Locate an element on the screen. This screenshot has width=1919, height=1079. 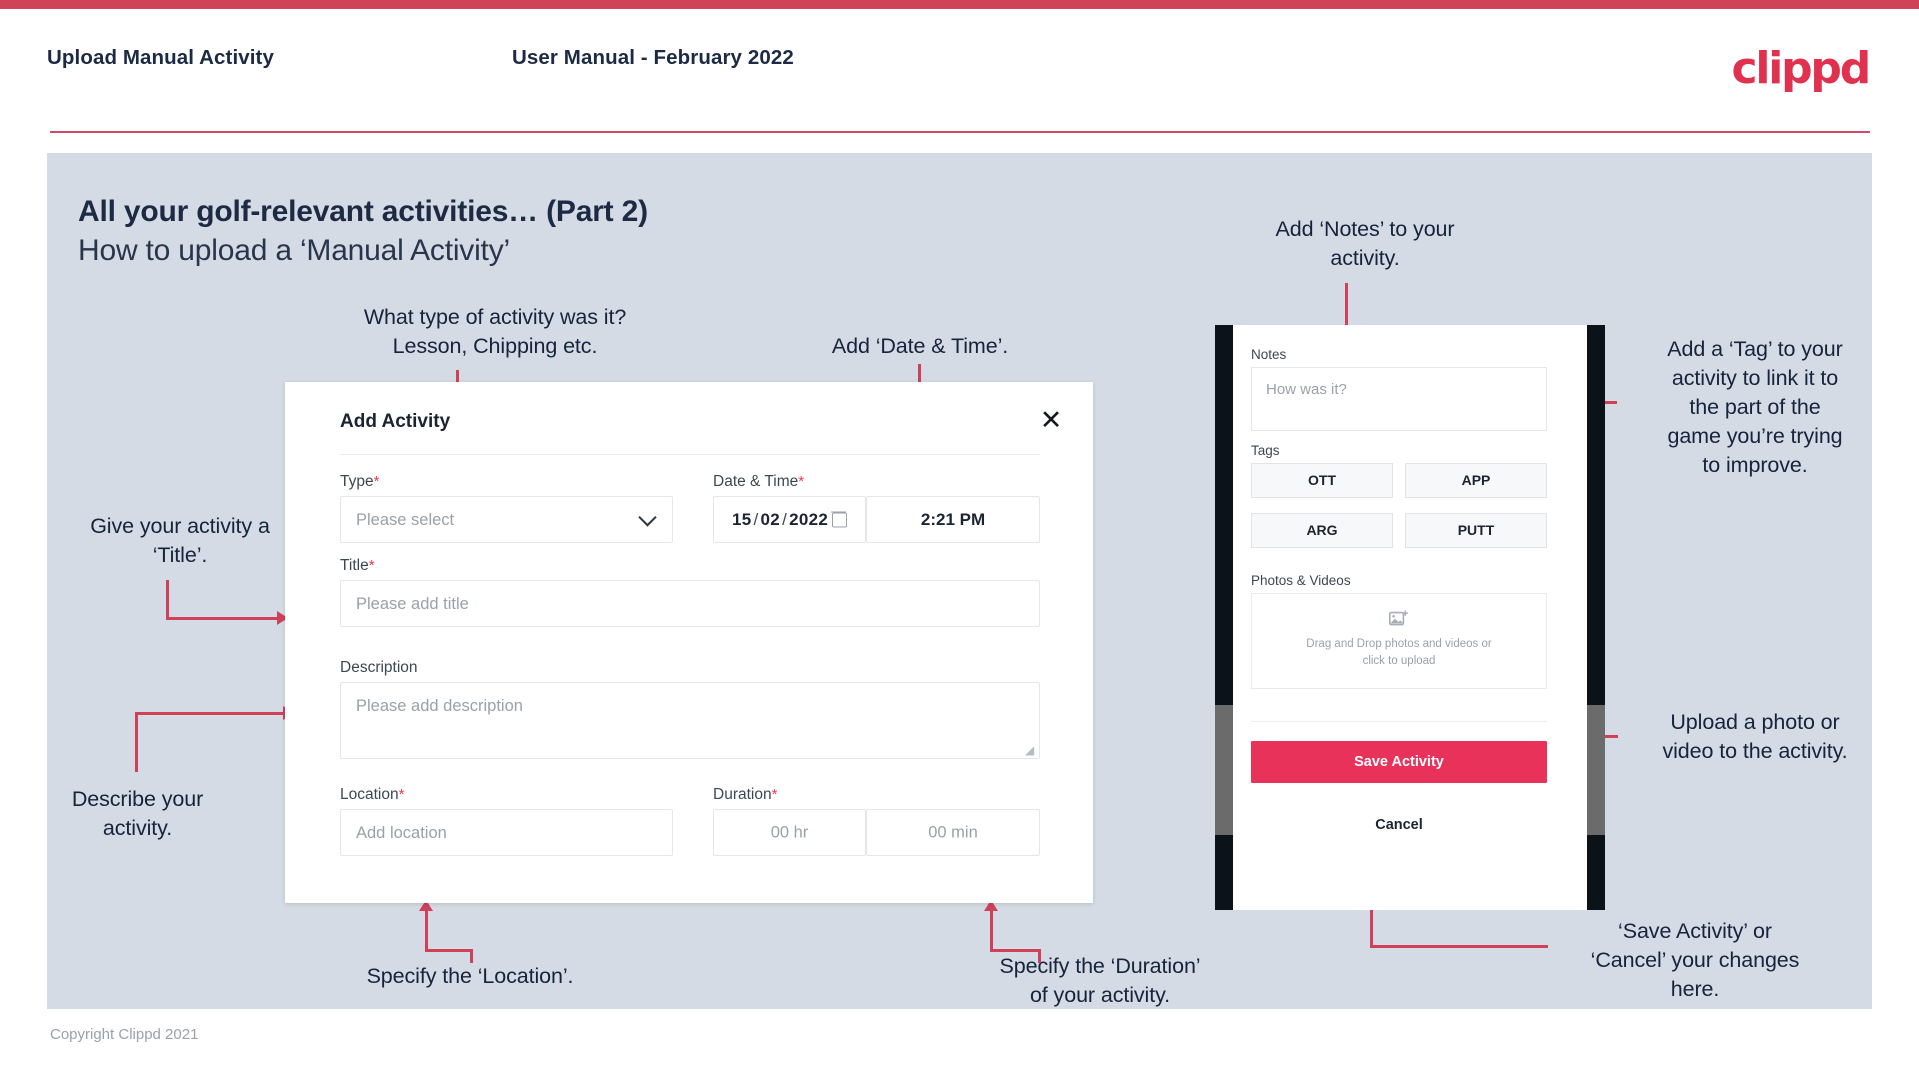
tags-label: Tags is located at coordinates (1265, 450).